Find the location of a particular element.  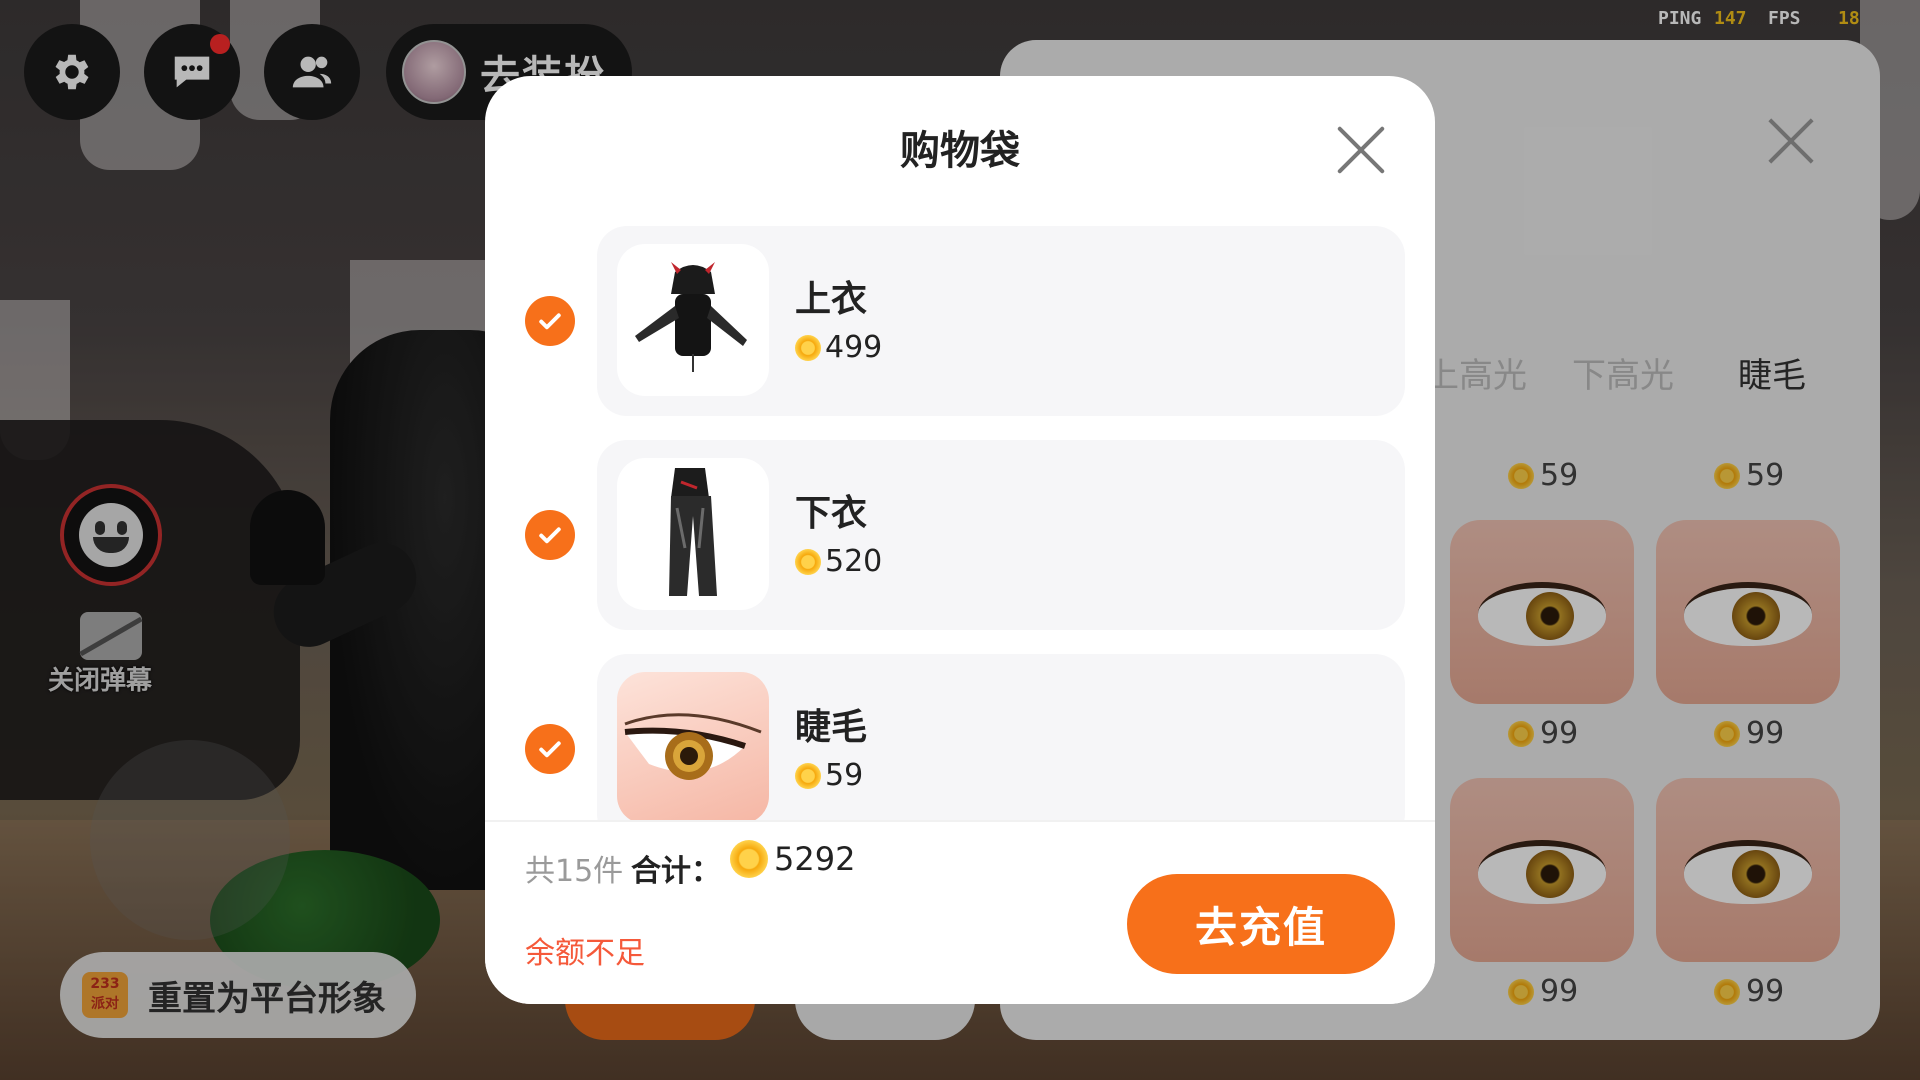

total-label: 合计： is located at coordinates (676, 871).